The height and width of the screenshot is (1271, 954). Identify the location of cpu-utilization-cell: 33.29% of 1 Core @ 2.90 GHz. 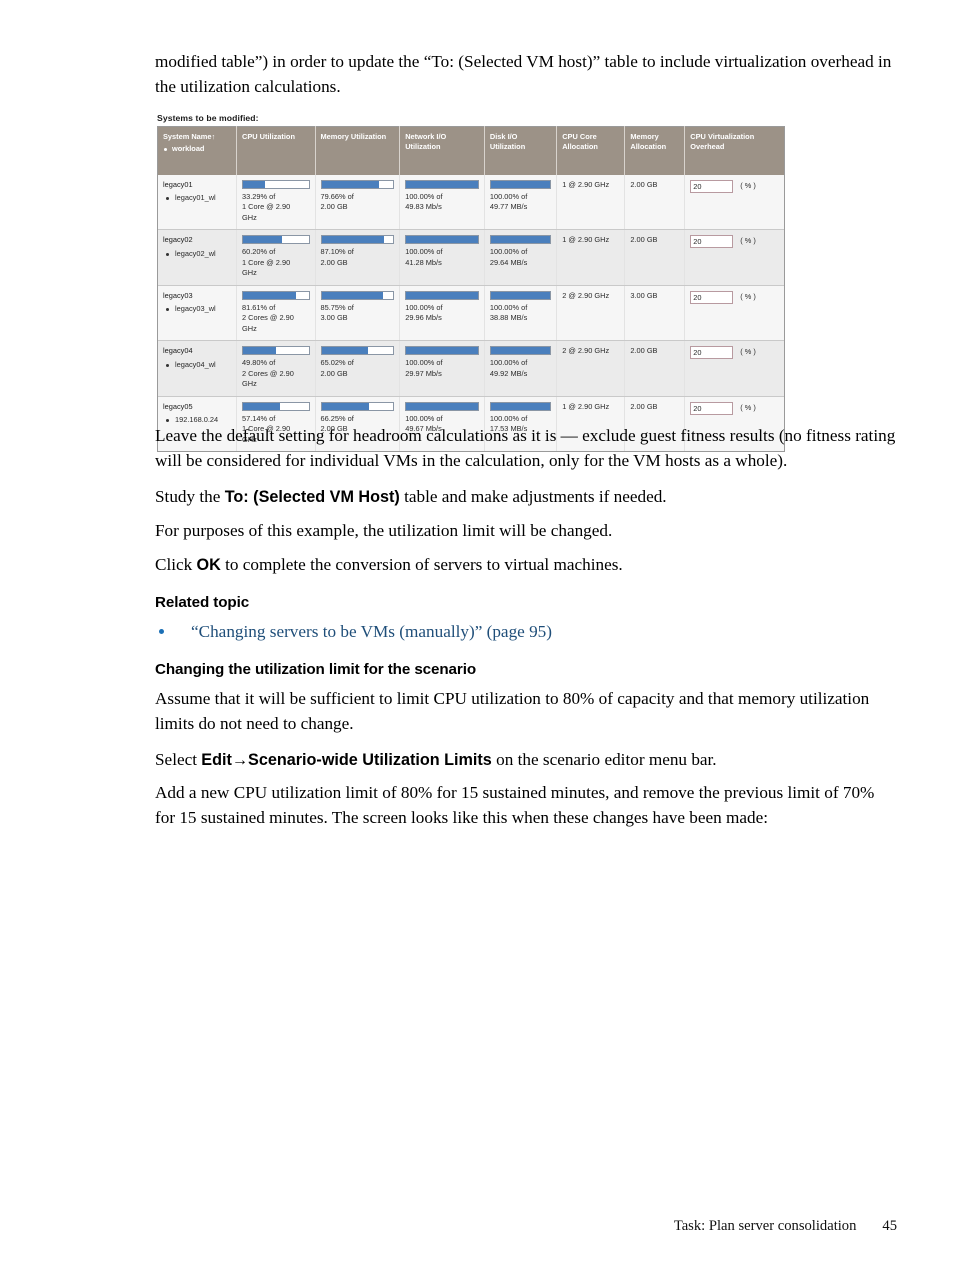
(276, 202).